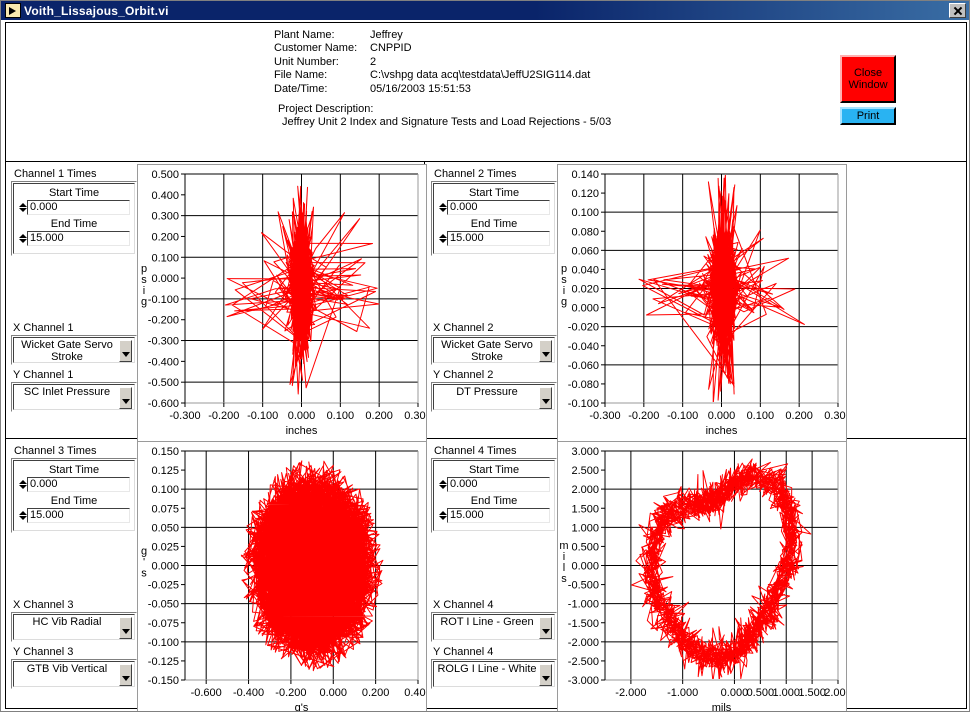 The width and height of the screenshot is (970, 712). I want to click on channel-3-start-time-input: 0.000, so click(78, 484).